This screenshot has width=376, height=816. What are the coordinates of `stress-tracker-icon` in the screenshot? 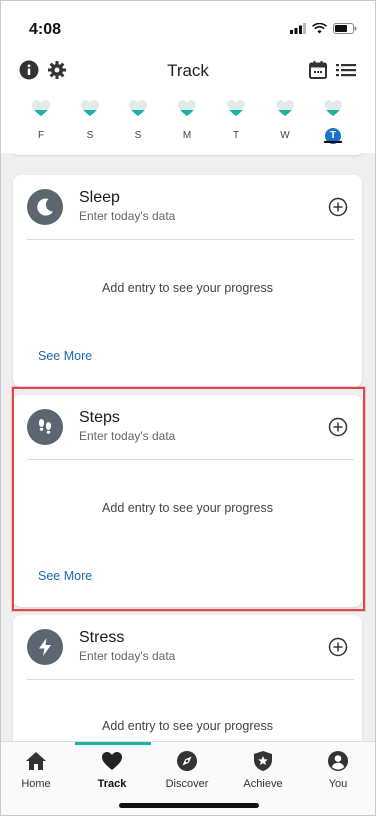 It's located at (45, 647).